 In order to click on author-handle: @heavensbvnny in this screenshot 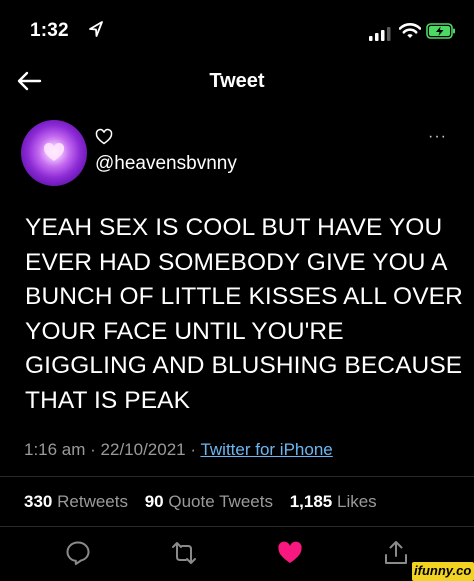, I will do `click(166, 164)`.